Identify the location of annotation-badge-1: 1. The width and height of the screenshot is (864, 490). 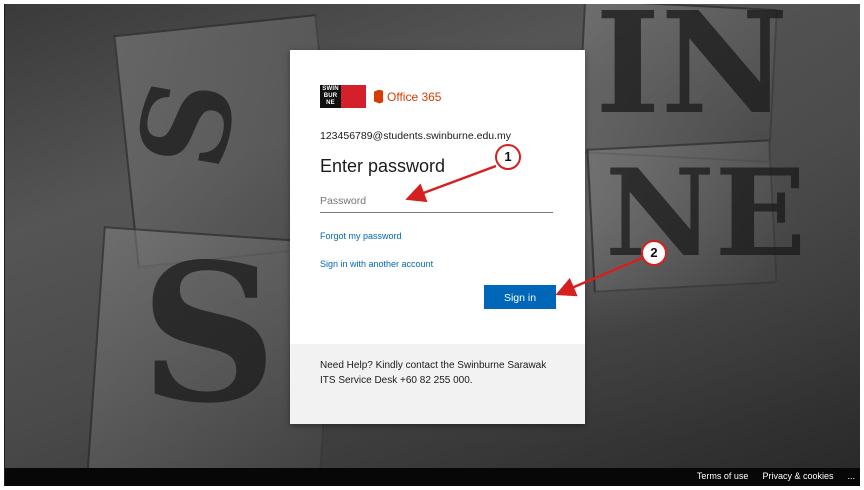
(508, 157).